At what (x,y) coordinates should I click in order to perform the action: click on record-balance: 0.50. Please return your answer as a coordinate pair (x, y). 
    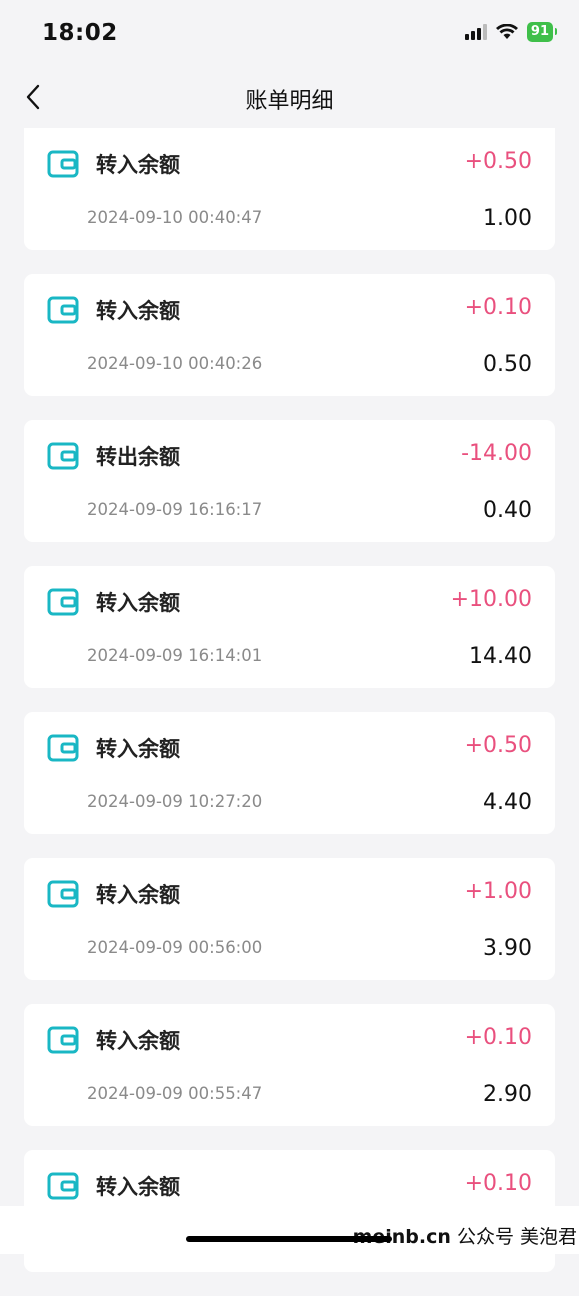
    Looking at the image, I should click on (507, 364).